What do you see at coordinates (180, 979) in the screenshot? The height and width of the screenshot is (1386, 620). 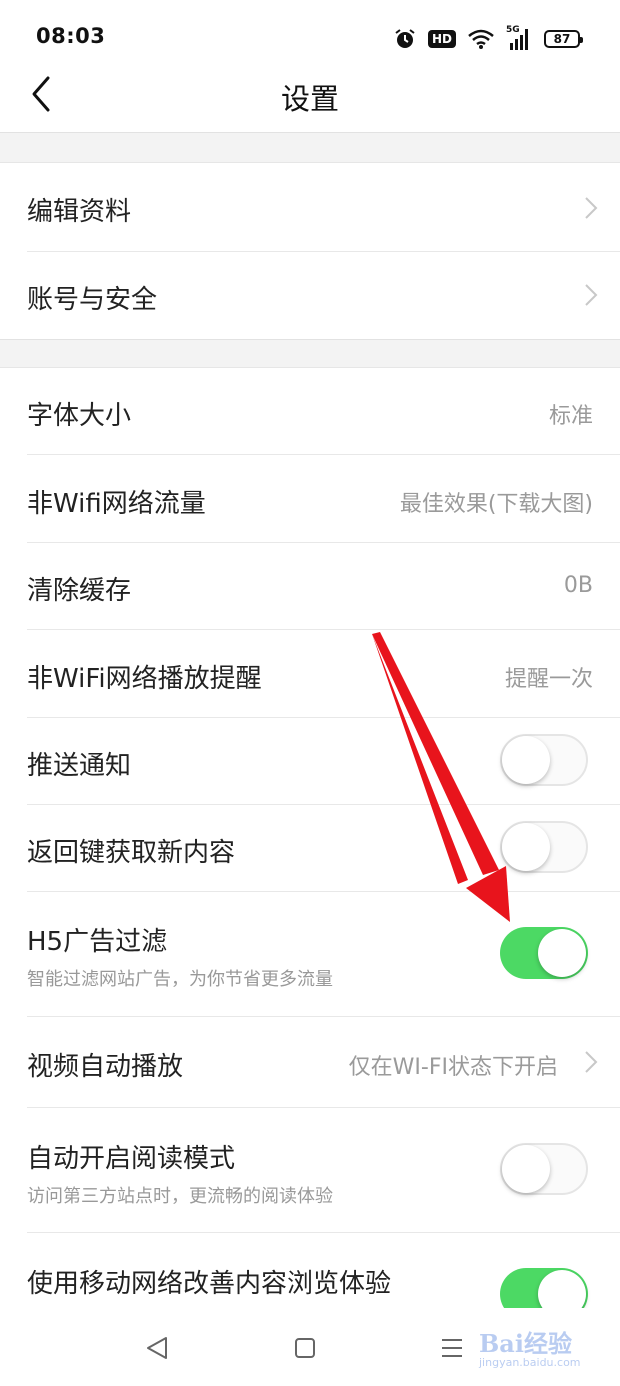 I see `row-subtitle: 智能过滤网站广告，为你节省更多流量` at bounding box center [180, 979].